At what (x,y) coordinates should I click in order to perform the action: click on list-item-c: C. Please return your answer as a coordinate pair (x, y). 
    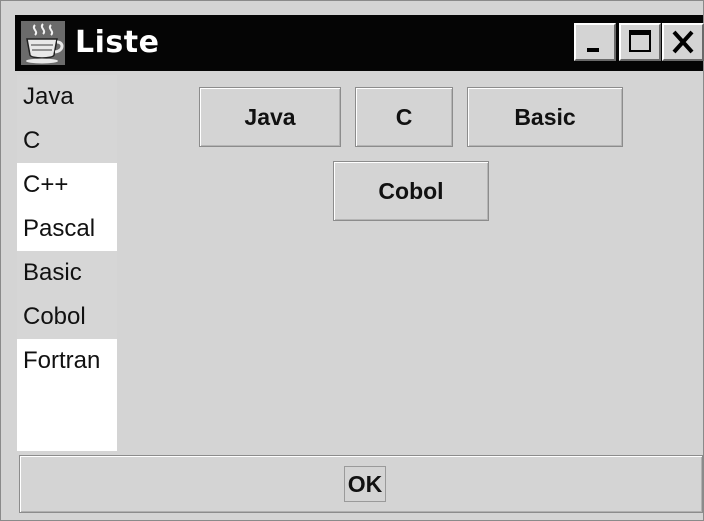
    Looking at the image, I should click on (67, 141).